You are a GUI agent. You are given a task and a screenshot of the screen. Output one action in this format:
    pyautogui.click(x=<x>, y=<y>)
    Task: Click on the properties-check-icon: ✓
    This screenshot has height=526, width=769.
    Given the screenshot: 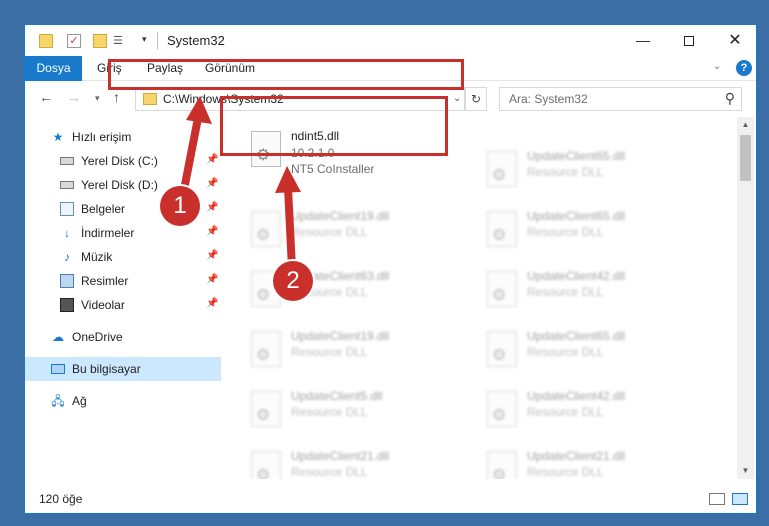 What is the action you would take?
    pyautogui.click(x=74, y=41)
    